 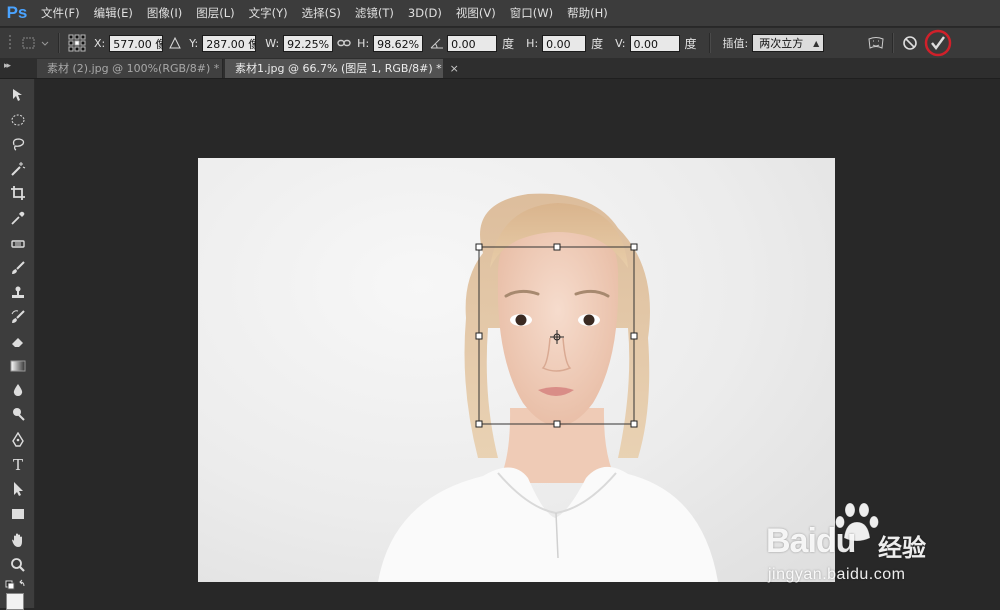 What do you see at coordinates (690, 43) in the screenshot?
I see `skew-v-unit: 度` at bounding box center [690, 43].